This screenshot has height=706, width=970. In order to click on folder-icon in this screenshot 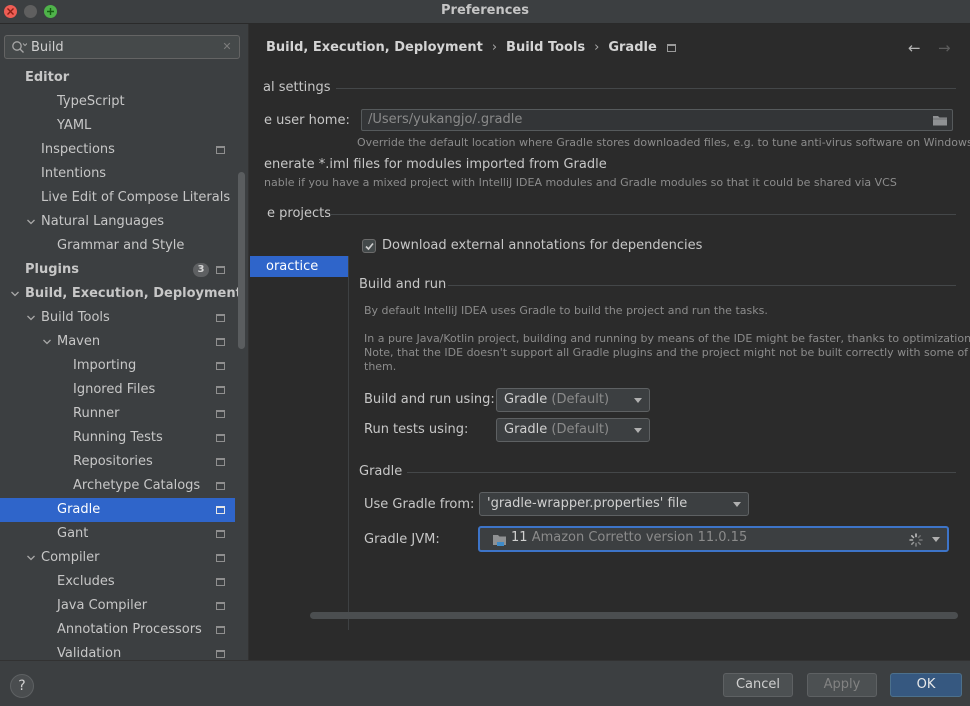, I will do `click(940, 120)`.